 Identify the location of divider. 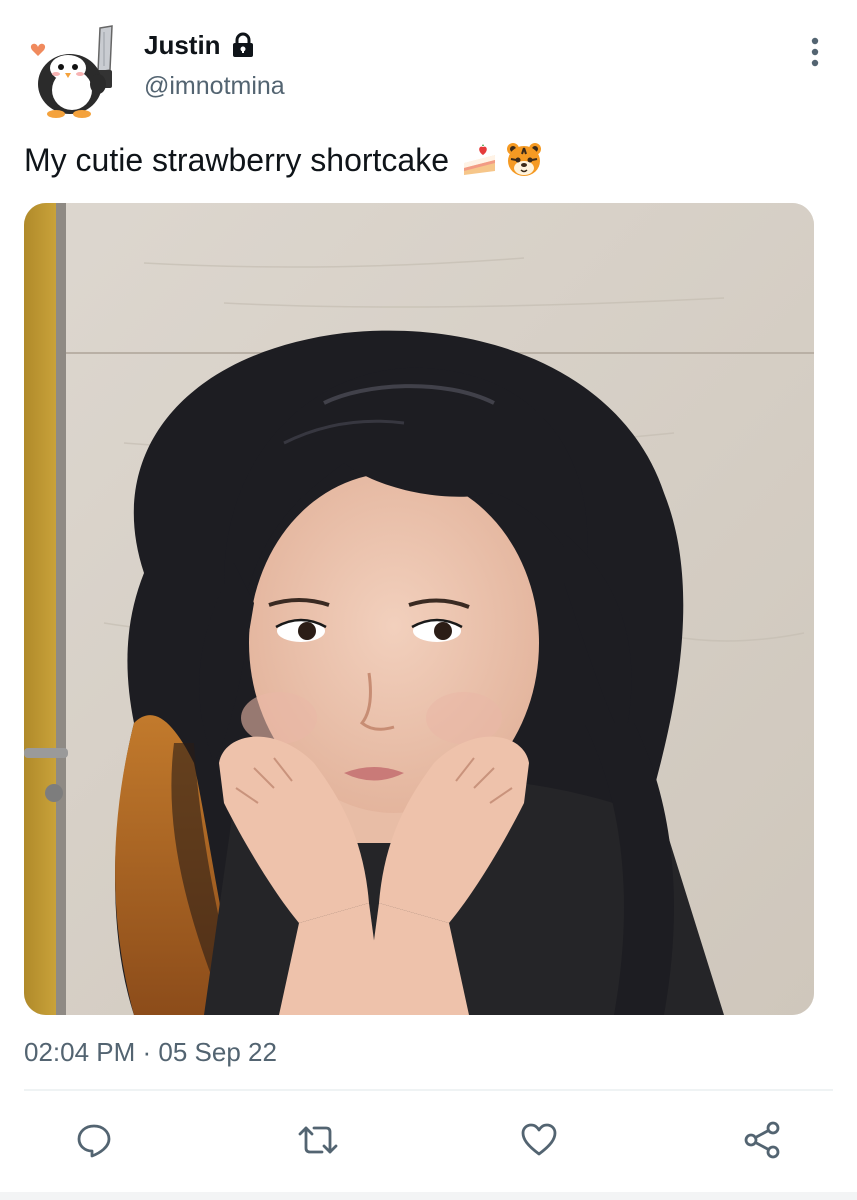
(428, 1090).